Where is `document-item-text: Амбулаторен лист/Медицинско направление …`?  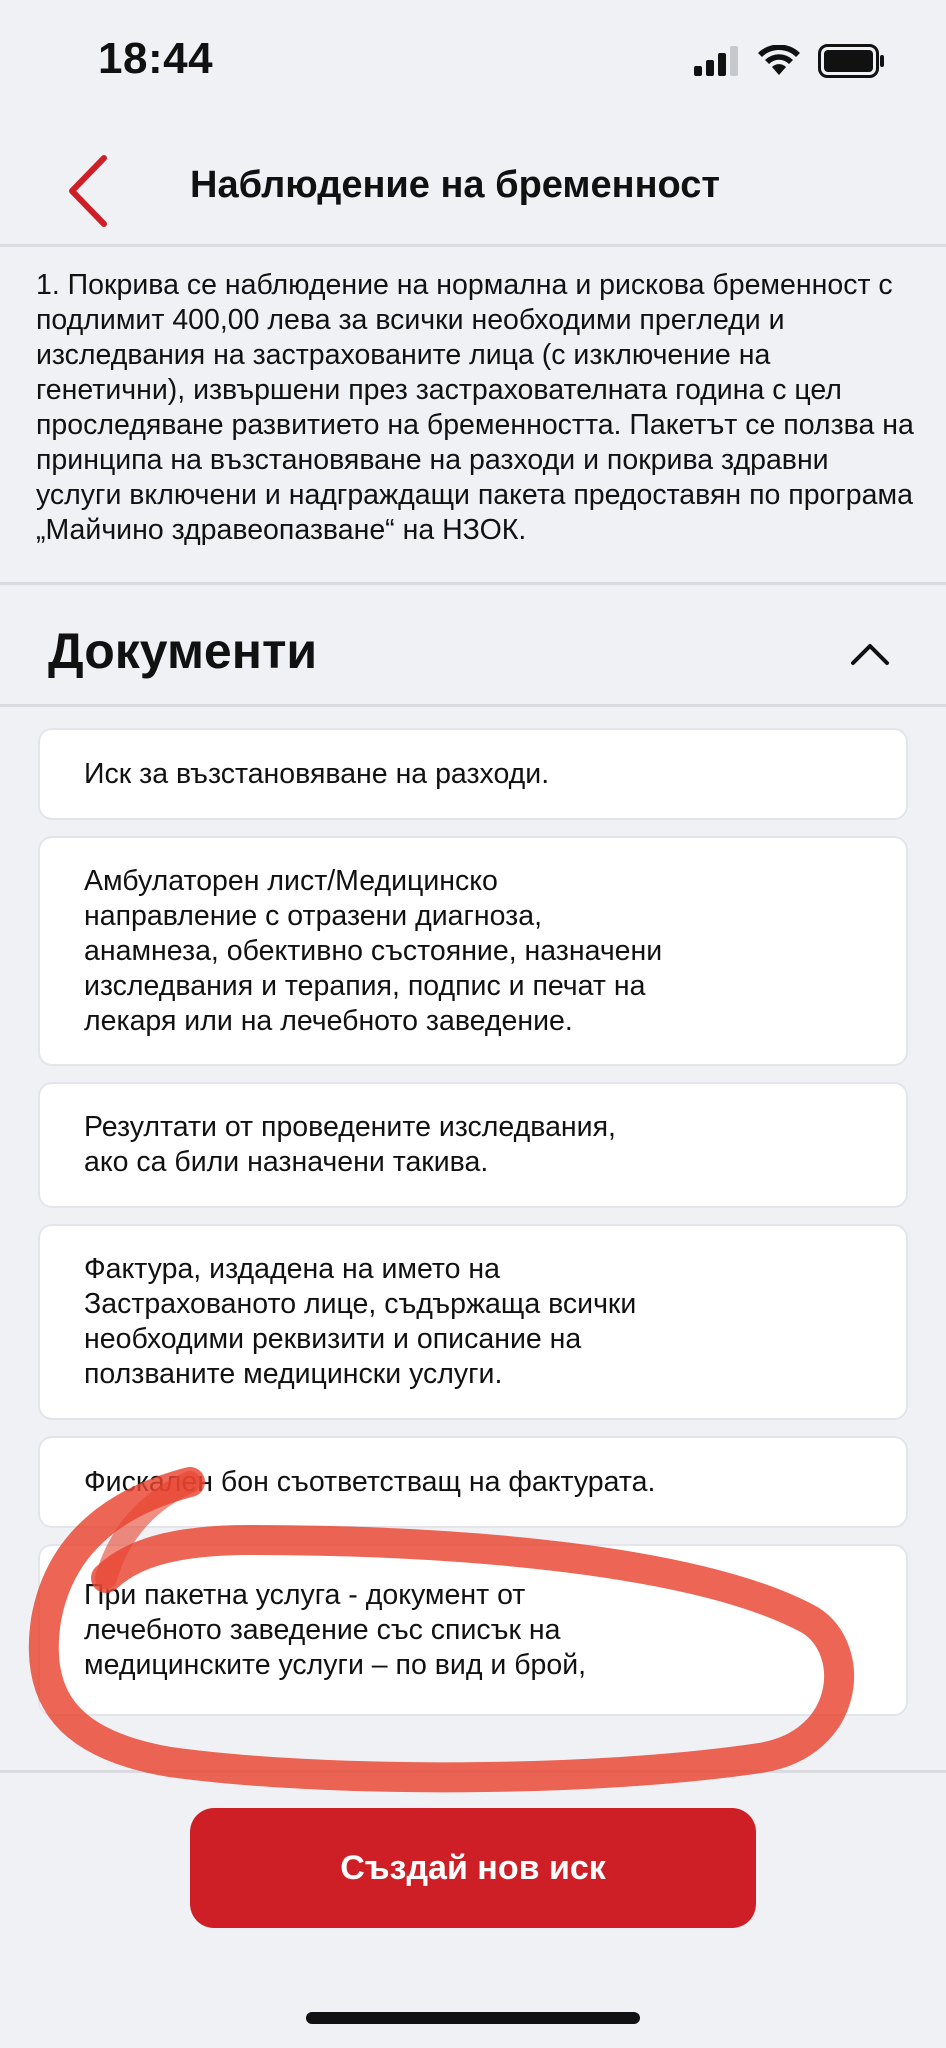
document-item-text: Амбулаторен лист/Медицинско направление … is located at coordinates (373, 950).